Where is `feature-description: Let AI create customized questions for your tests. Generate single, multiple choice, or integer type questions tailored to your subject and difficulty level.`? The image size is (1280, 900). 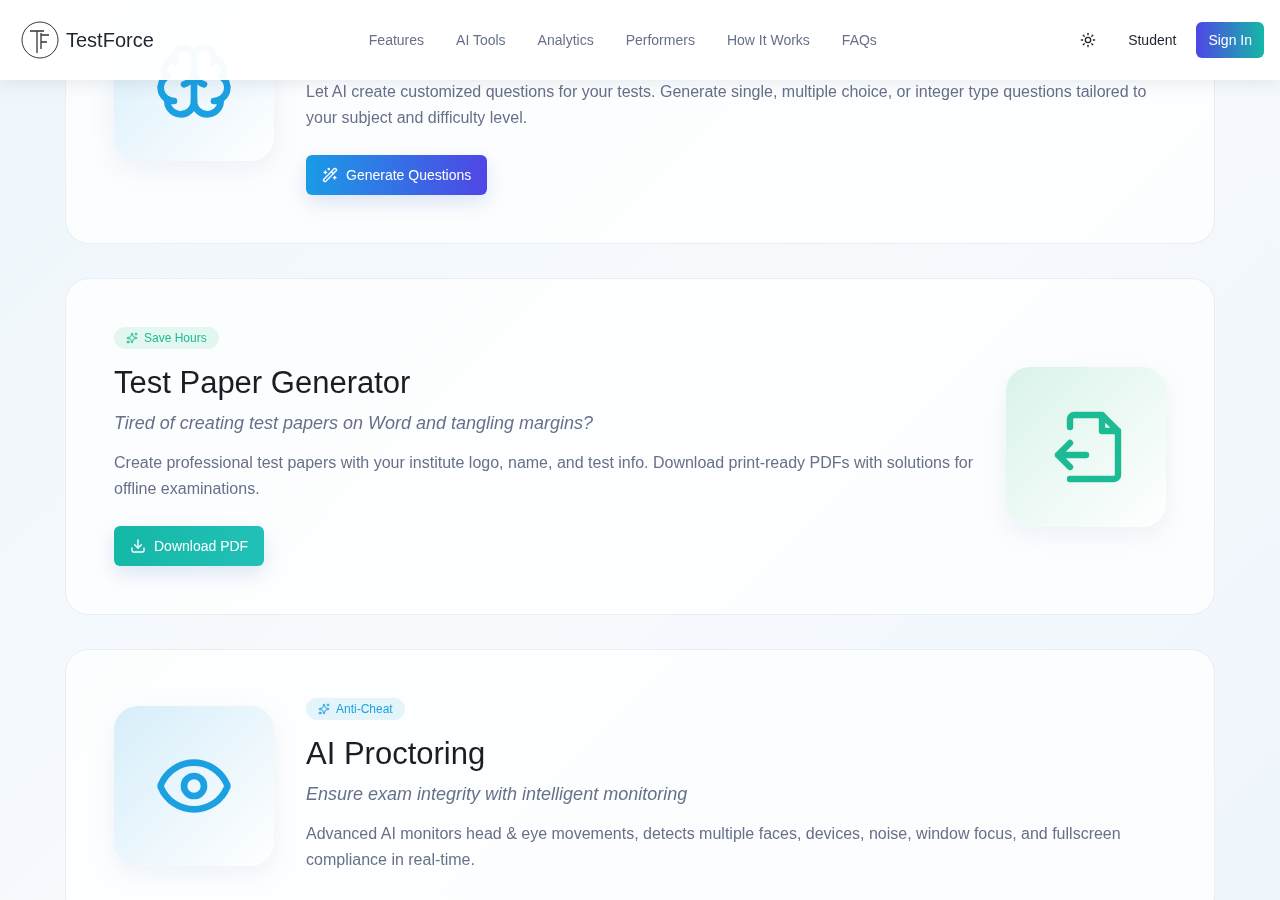
feature-description: Let AI create customized questions for your tests. Generate single, multiple choice, or integer type questions tailored to your subject and difficulty level. is located at coordinates (727, 105).